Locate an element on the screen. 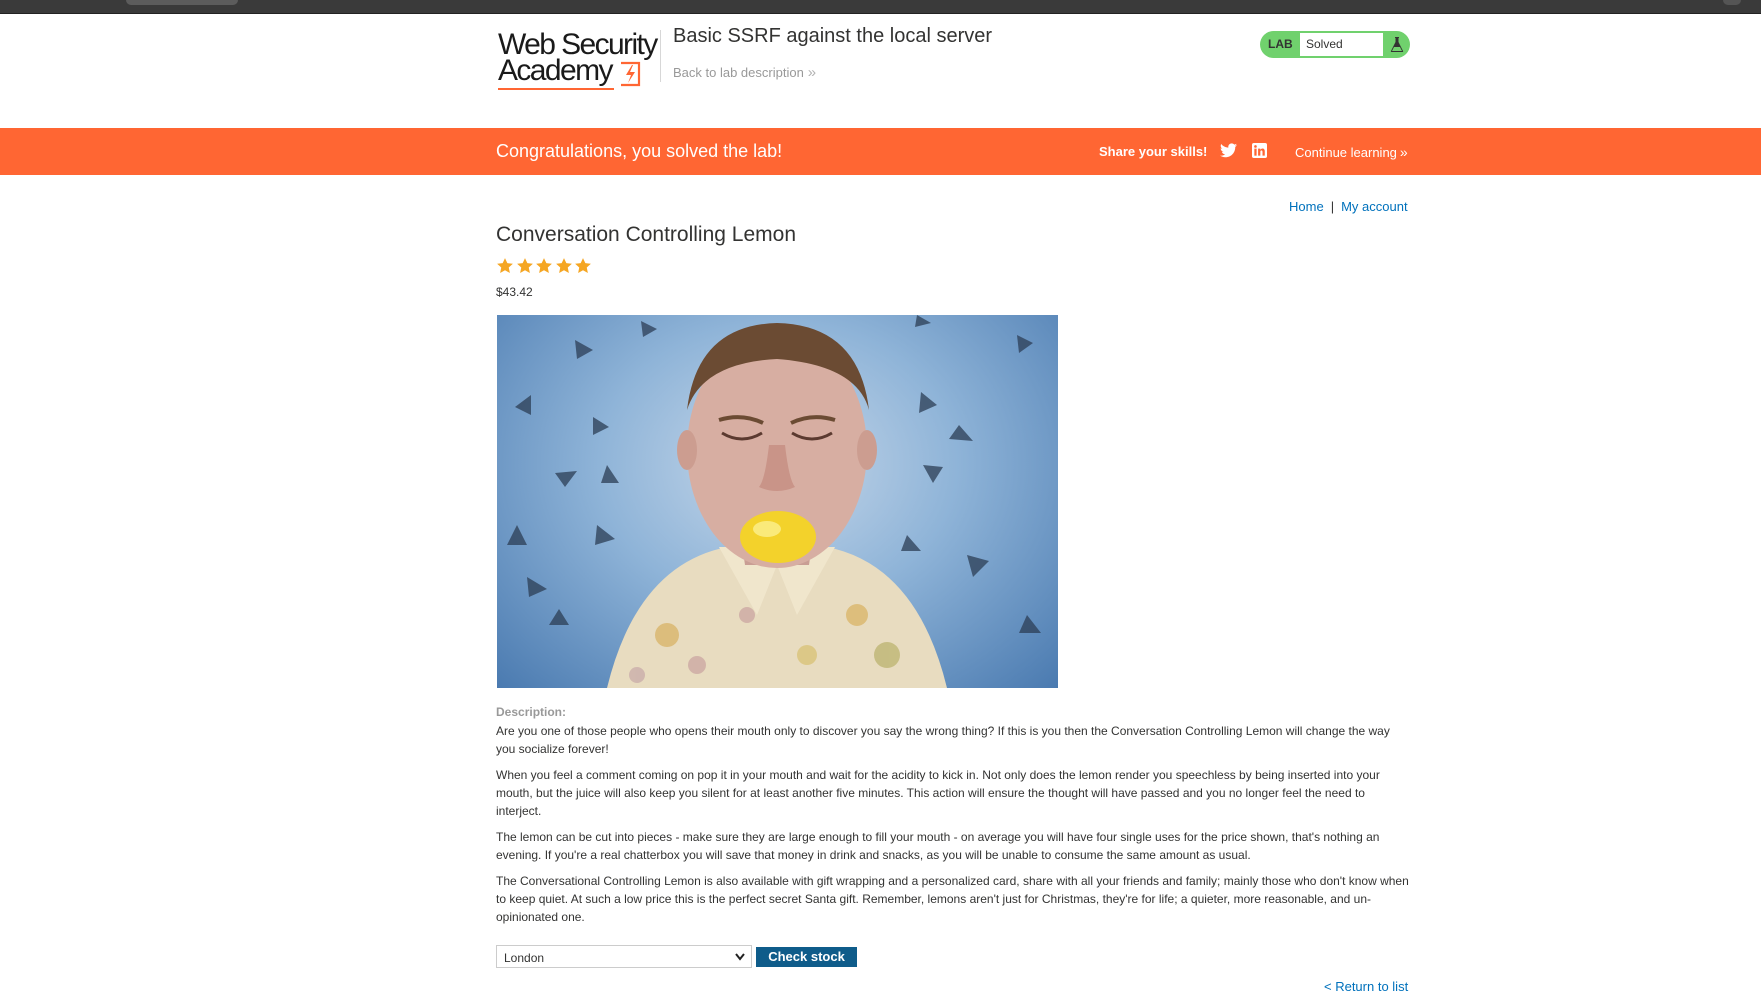 The height and width of the screenshot is (1007, 1761). product-price: $43.42 is located at coordinates (514, 292).